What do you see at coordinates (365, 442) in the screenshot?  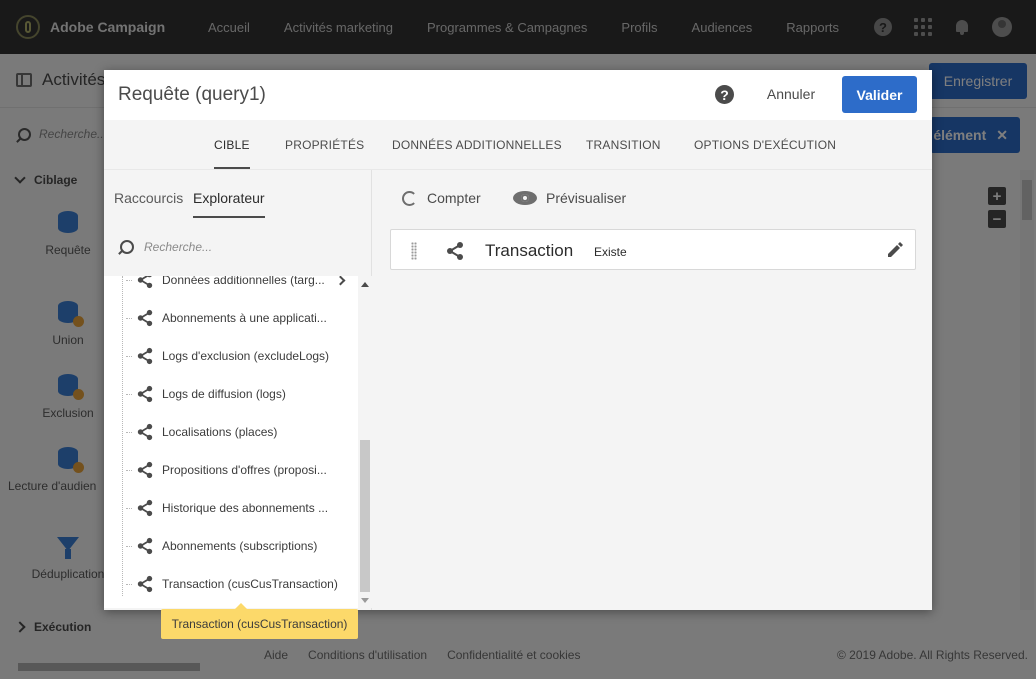 I see `tree-scrollbar` at bounding box center [365, 442].